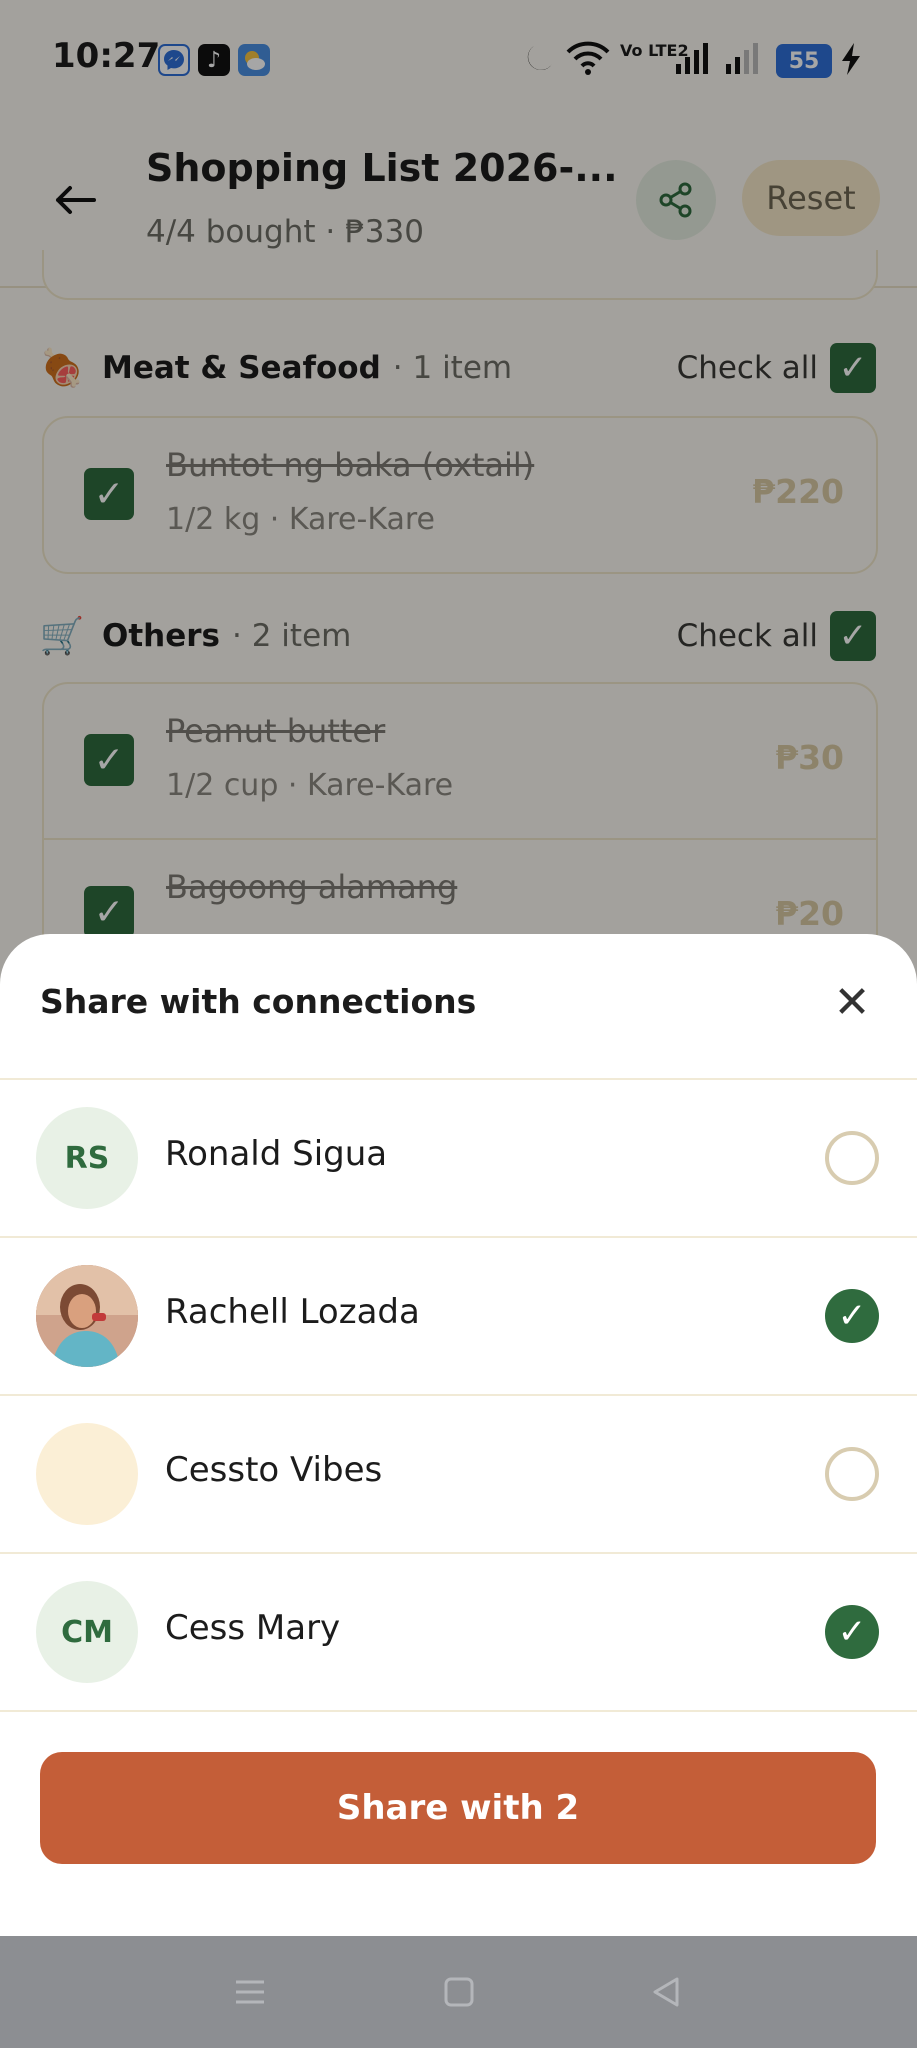  I want to click on connection-row-ronald: RS Ronald Sigua, so click(458, 1158).